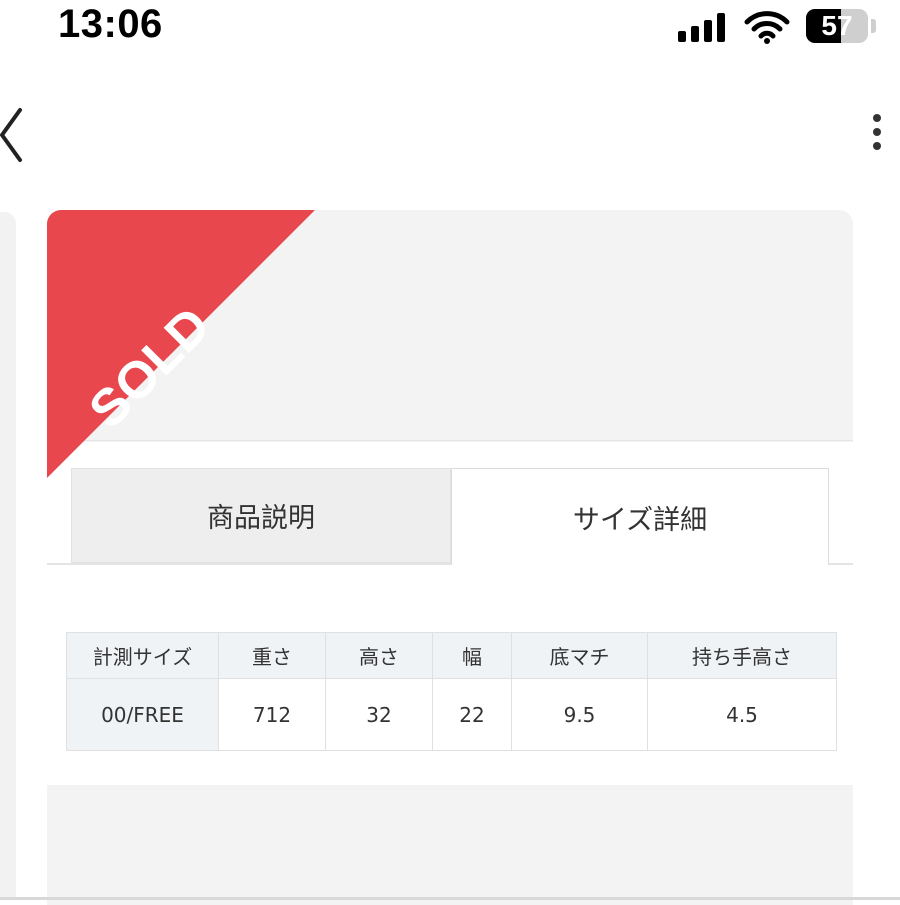 This screenshot has height=905, width=900. What do you see at coordinates (873, 26) in the screenshot?
I see `battery-cap` at bounding box center [873, 26].